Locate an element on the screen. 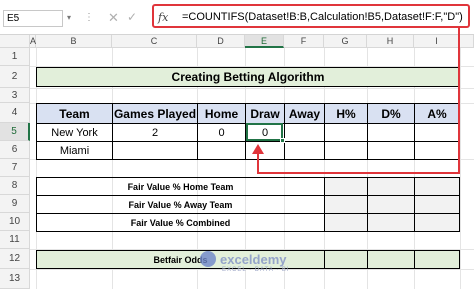 This screenshot has height=289, width=474. fill-handle is located at coordinates (282, 140).